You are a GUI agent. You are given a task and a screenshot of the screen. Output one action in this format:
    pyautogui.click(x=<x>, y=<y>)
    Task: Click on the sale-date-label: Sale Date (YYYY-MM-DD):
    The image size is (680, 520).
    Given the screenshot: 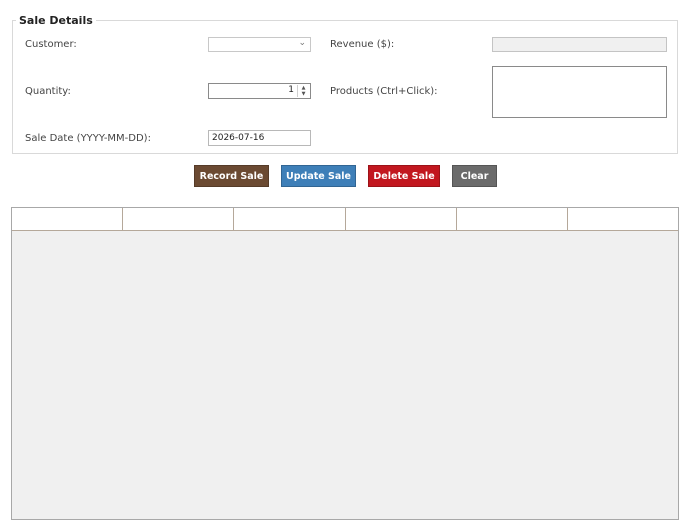 What is the action you would take?
    pyautogui.click(x=88, y=138)
    